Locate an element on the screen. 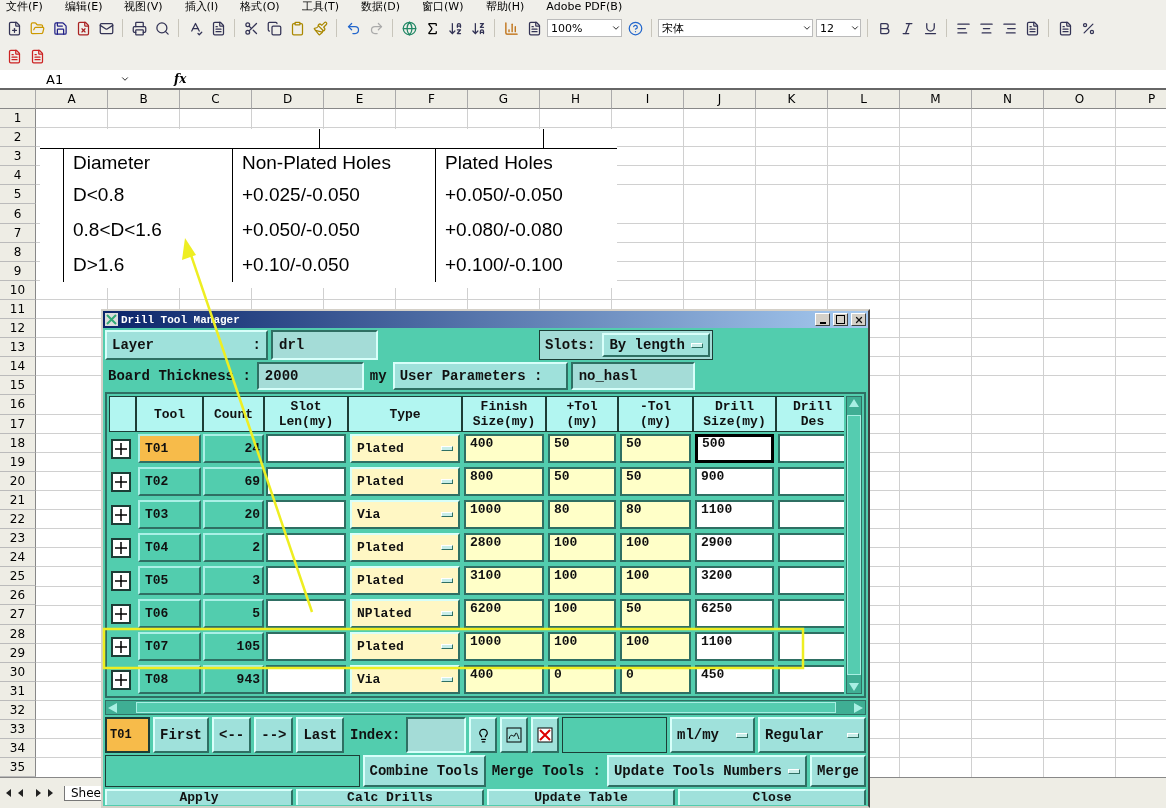 The width and height of the screenshot is (1166, 808). row-header: 16 is located at coordinates (18, 405).